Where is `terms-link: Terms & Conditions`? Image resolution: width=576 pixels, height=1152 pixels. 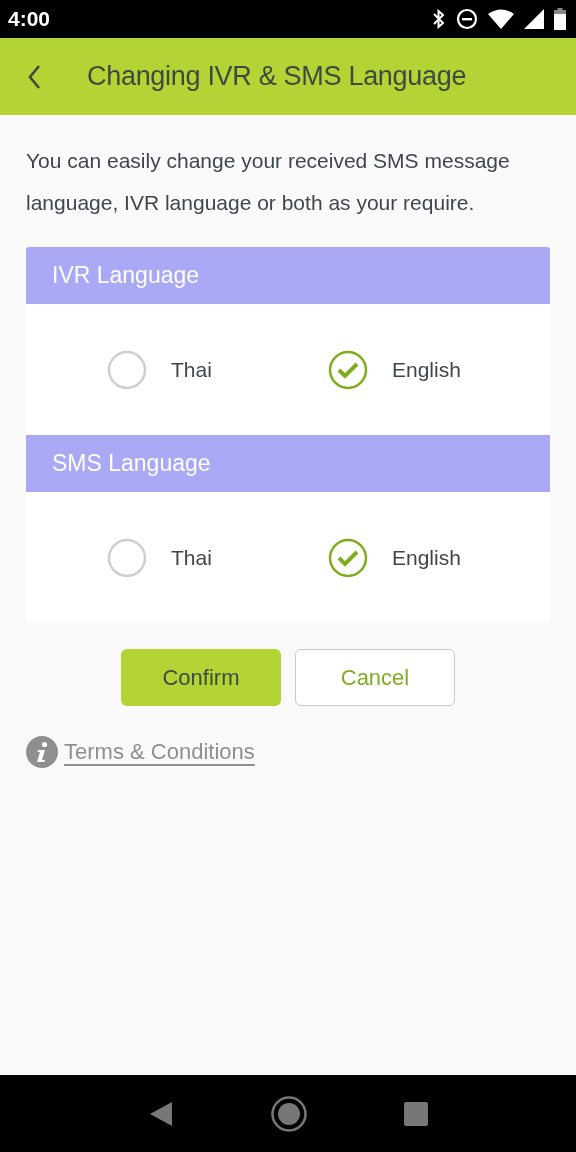 terms-link: Terms & Conditions is located at coordinates (159, 752).